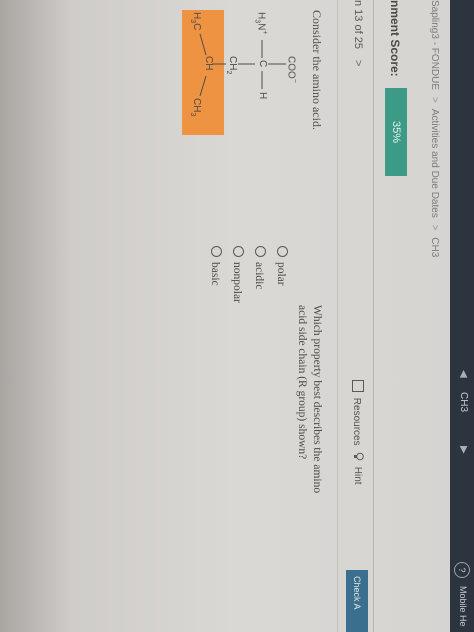 The width and height of the screenshot is (474, 632). Describe the element at coordinates (463, 374) in the screenshot. I see `previous-chapter-icon: ◀` at that location.